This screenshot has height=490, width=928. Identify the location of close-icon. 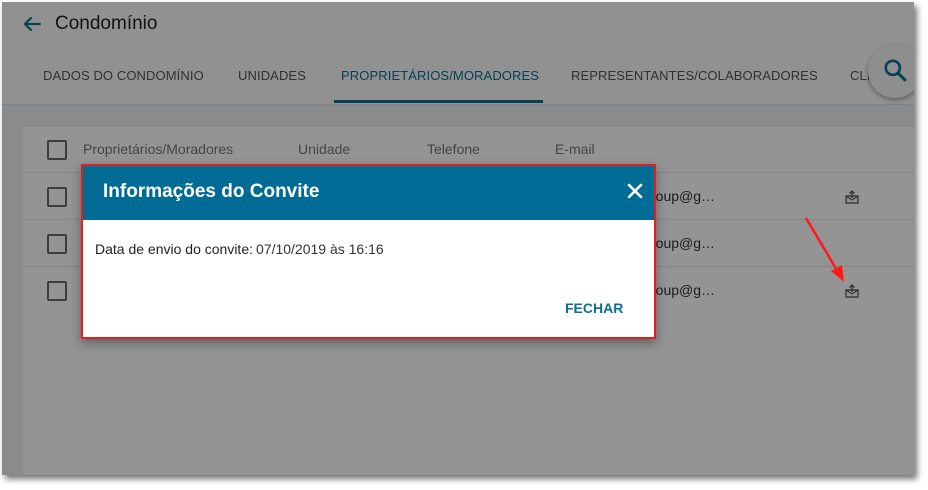
(635, 191).